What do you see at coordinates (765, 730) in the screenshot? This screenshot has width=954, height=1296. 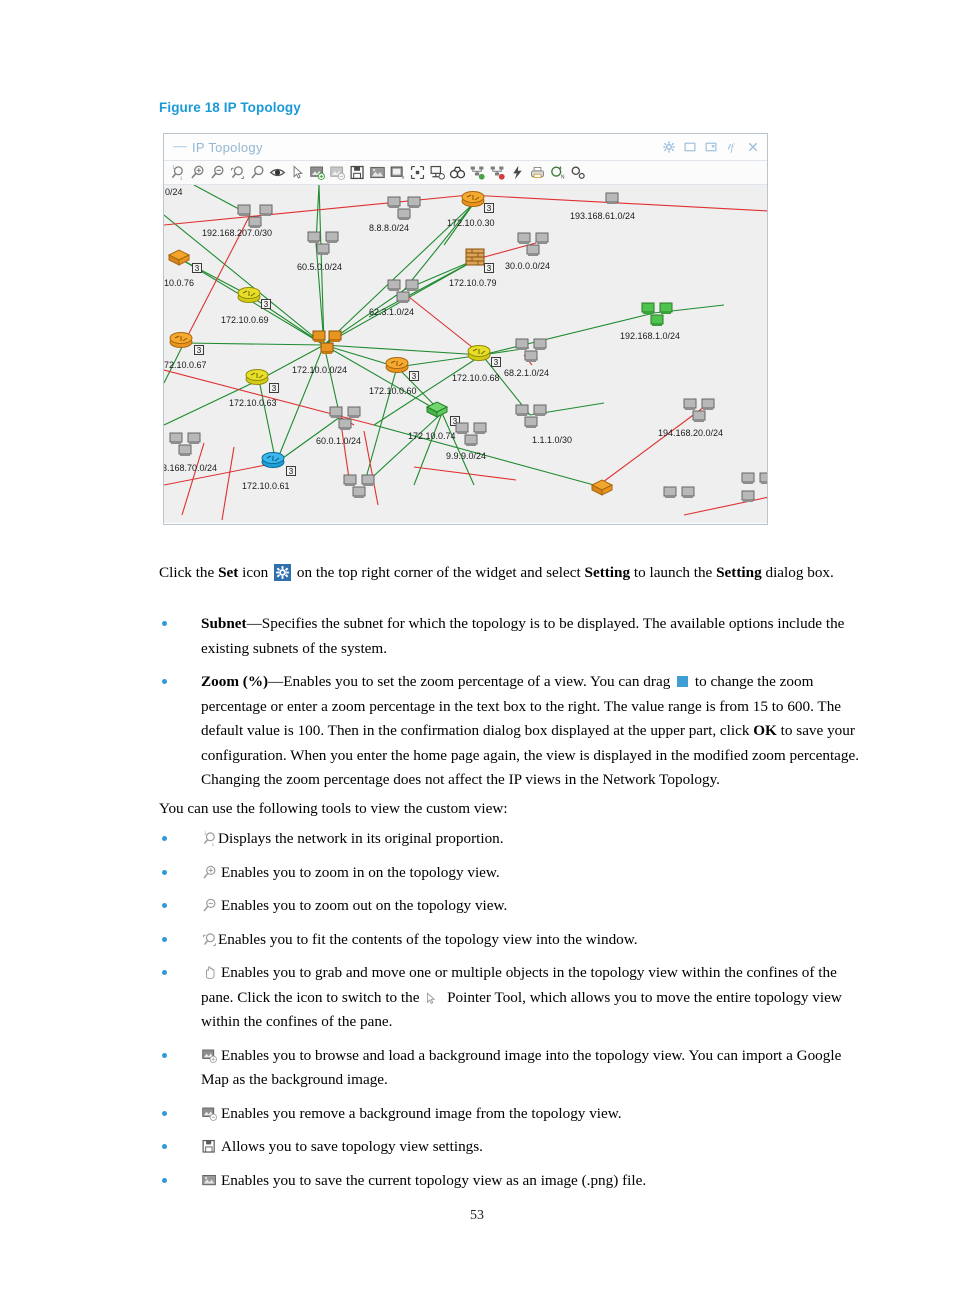 I see `ok-bold: OK` at bounding box center [765, 730].